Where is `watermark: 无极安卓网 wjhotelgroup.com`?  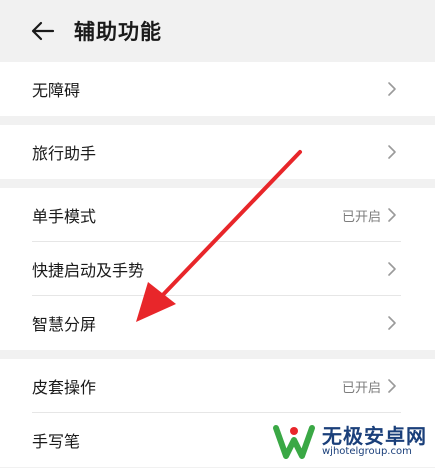 watermark: 无极安卓网 wjhotelgroup.com is located at coordinates (349, 442).